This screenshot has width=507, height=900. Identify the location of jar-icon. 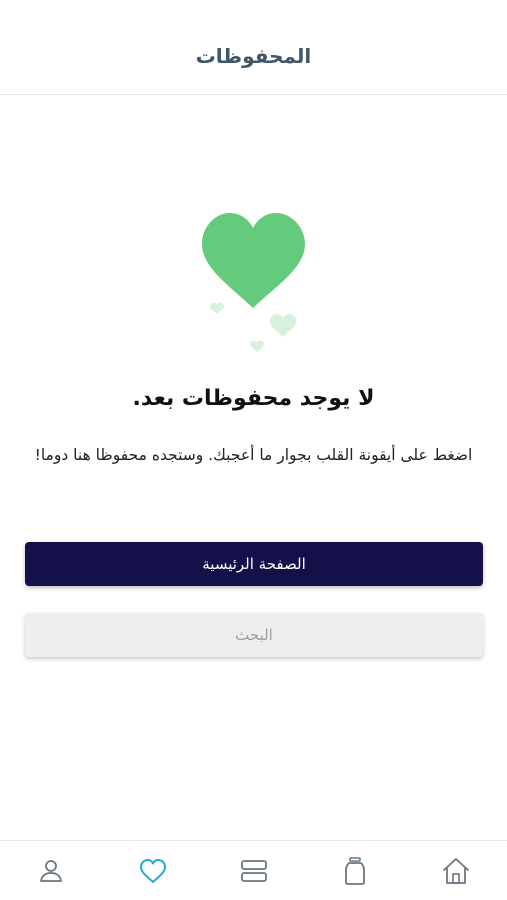
(355, 871).